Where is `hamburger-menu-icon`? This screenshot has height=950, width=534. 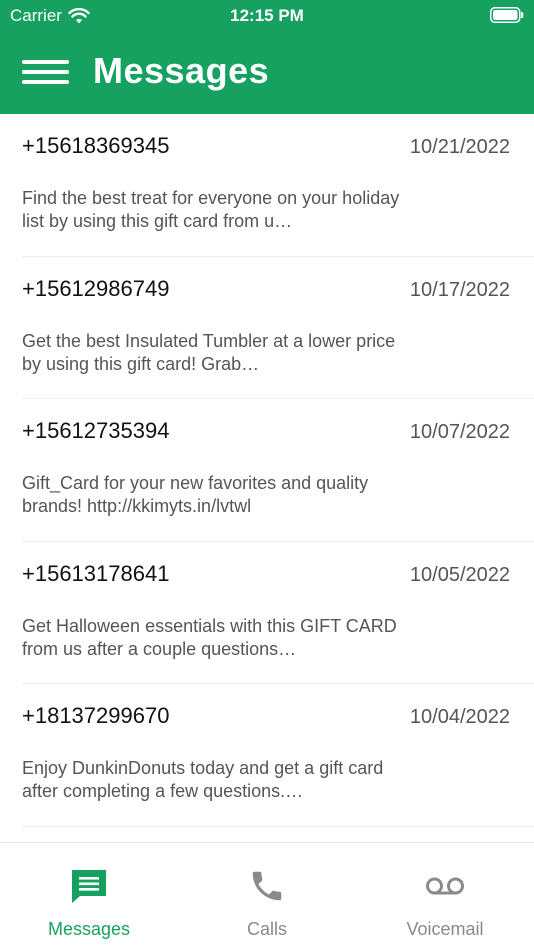 hamburger-menu-icon is located at coordinates (46, 72).